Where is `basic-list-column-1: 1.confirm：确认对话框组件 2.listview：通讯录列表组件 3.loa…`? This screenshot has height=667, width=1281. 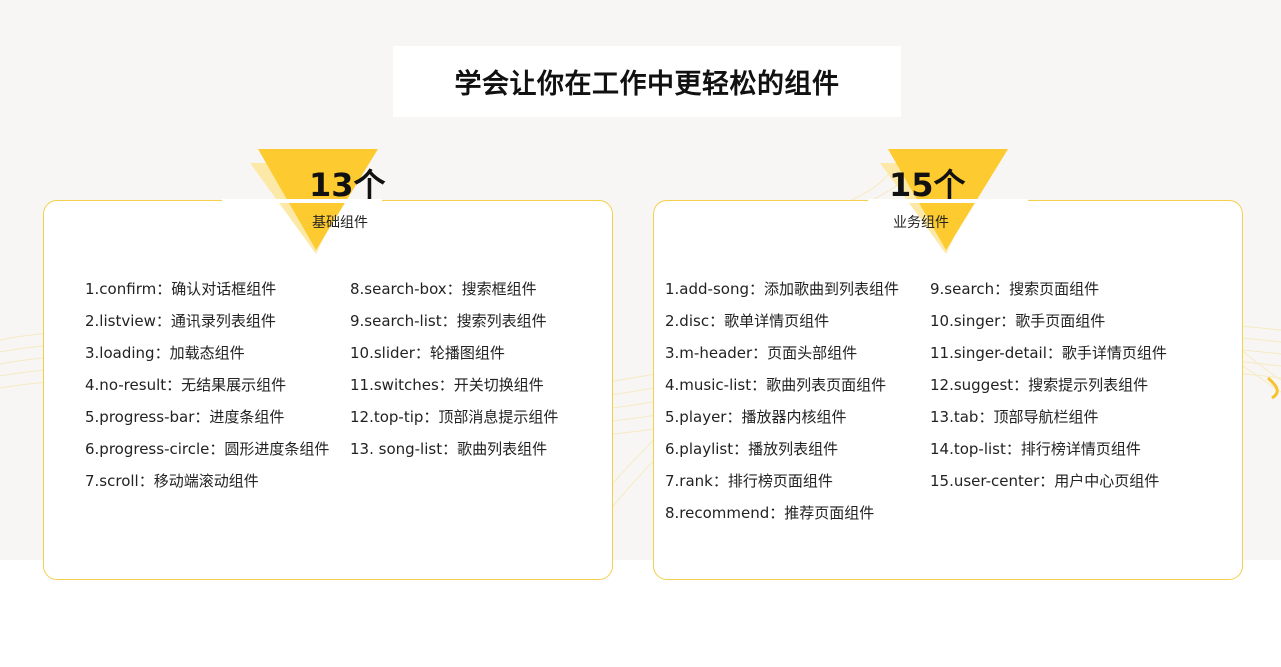
basic-list-column-1: 1.confirm：确认对话框组件 2.listview：通讯录列表组件 3.loa… is located at coordinates (207, 385).